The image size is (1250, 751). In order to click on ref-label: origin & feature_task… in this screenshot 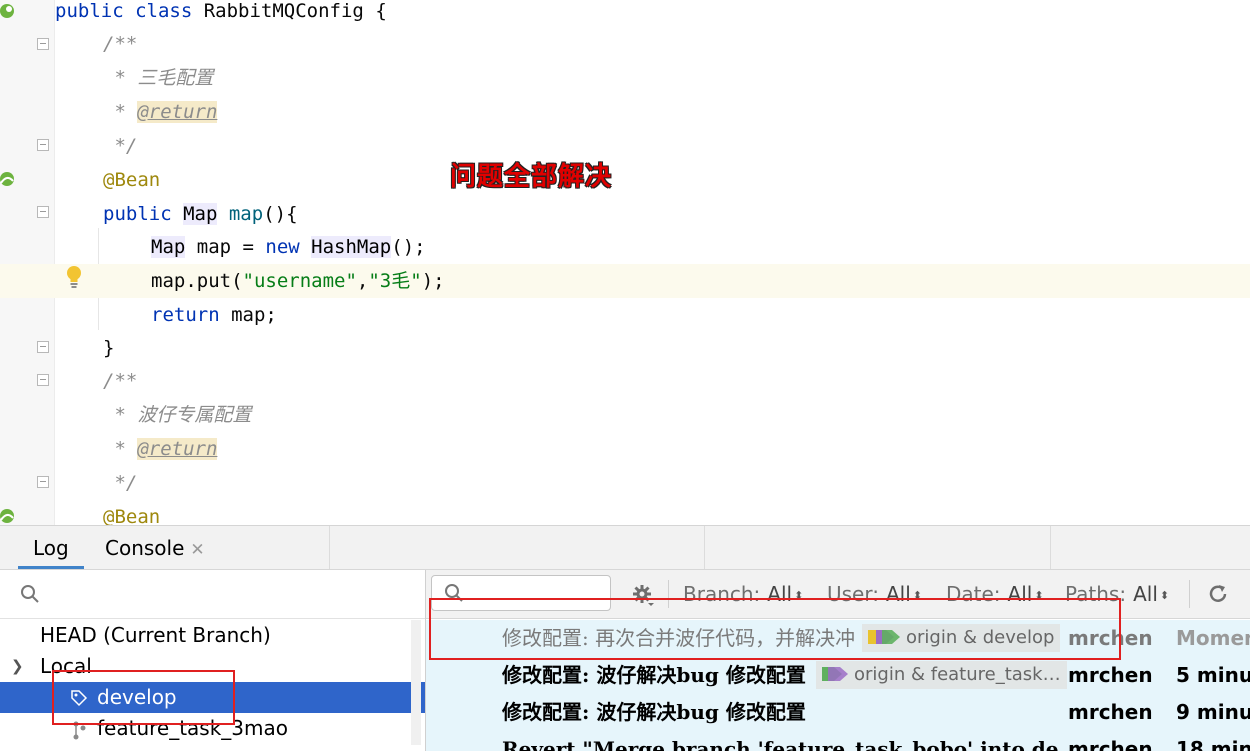, I will do `click(941, 675)`.